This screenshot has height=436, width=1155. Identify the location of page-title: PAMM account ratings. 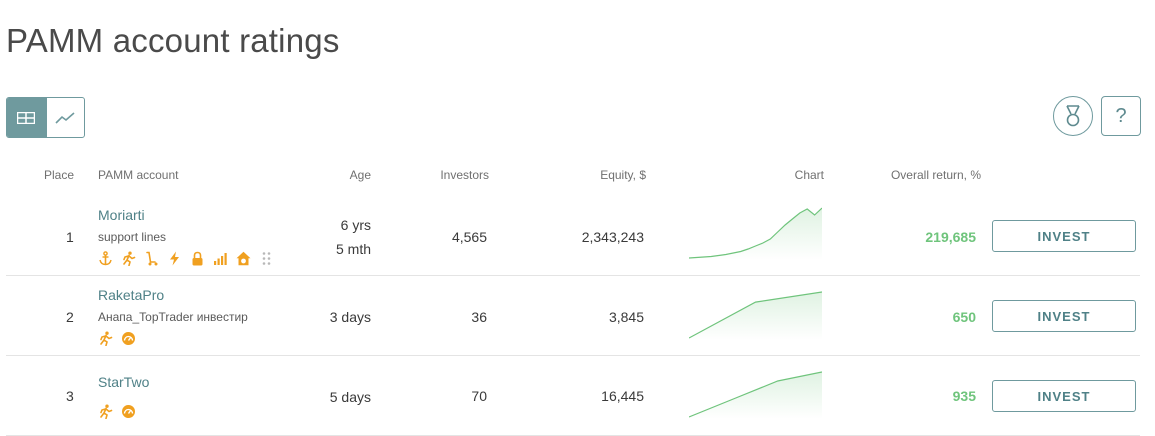
(173, 40).